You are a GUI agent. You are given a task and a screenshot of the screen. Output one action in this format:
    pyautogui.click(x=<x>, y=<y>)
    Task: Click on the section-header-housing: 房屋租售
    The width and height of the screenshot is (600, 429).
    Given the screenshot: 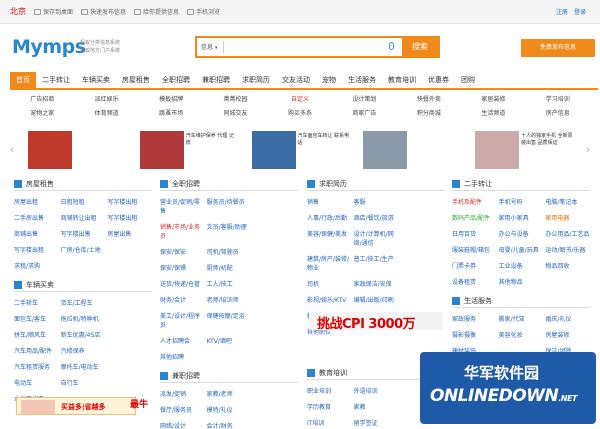 What is the action you would take?
    pyautogui.click(x=83, y=184)
    